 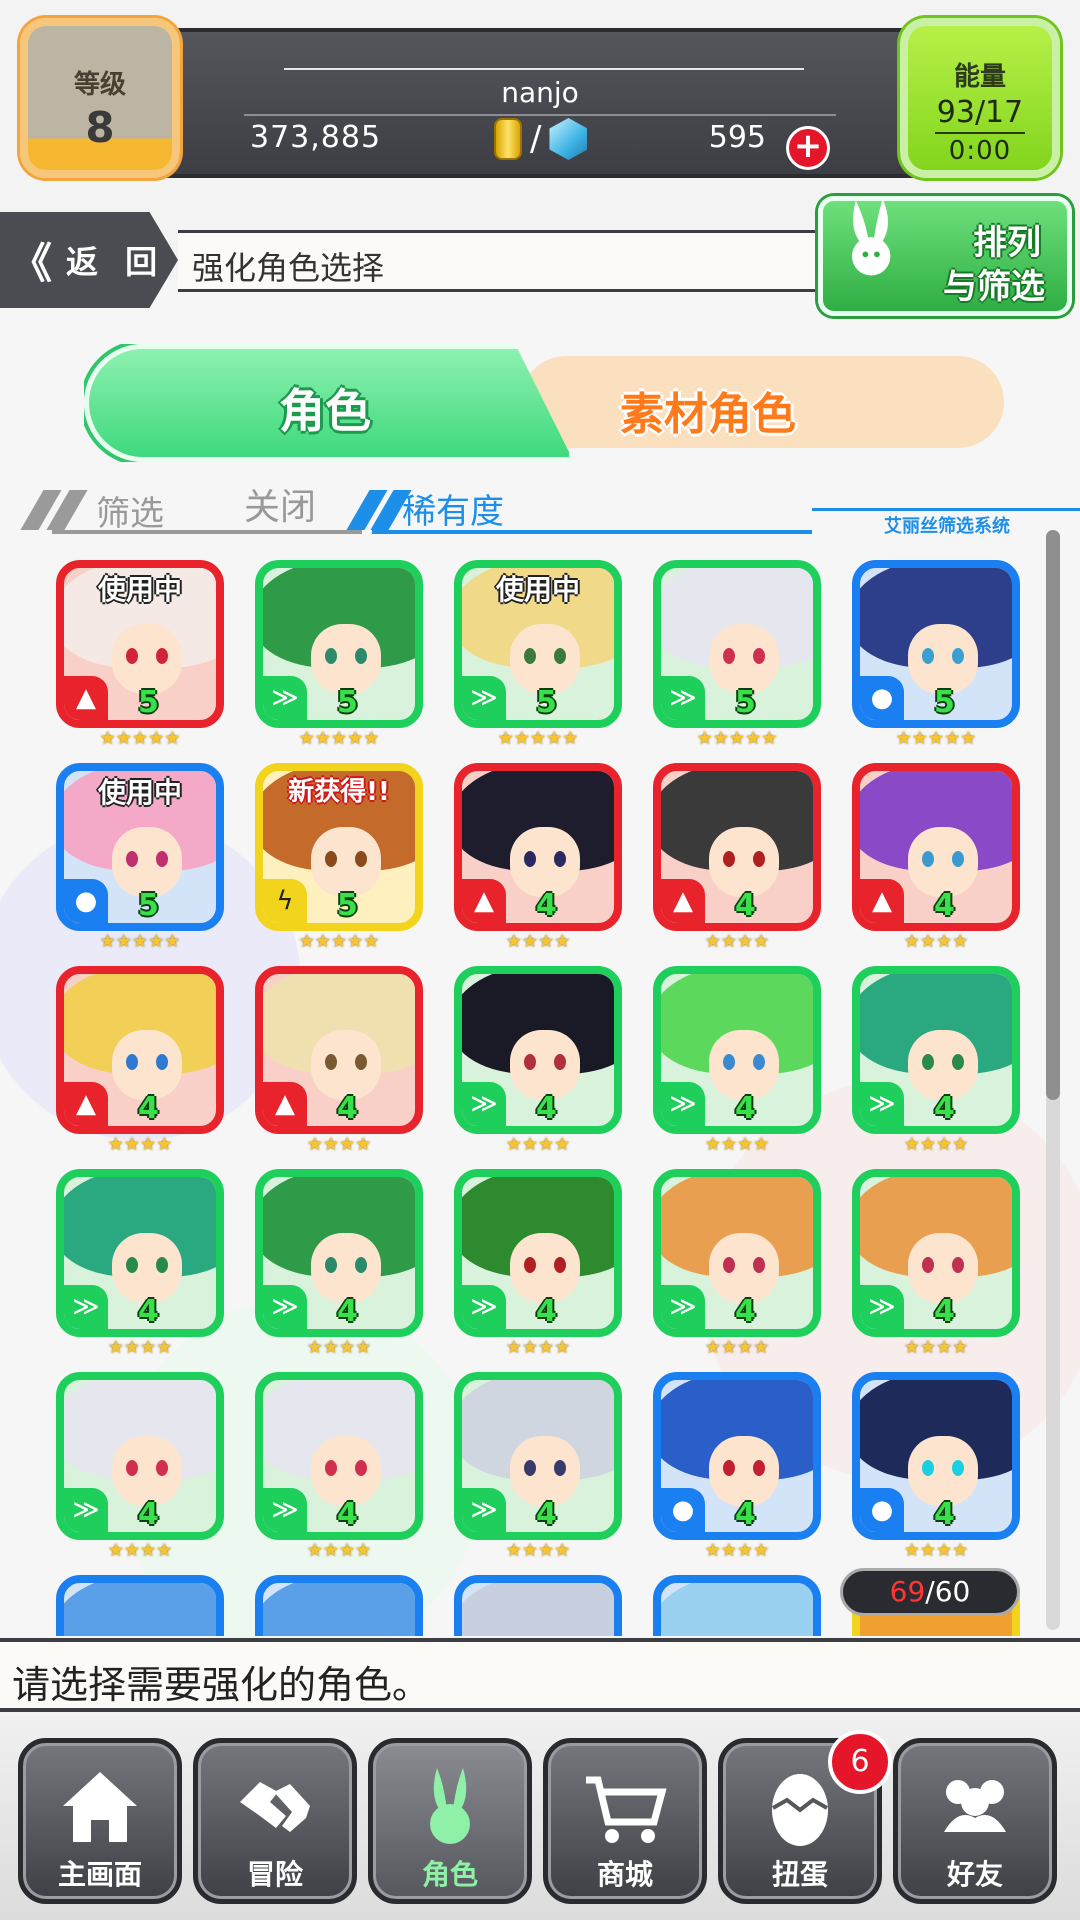 What do you see at coordinates (808, 148) in the screenshot?
I see `add-gems-button: +` at bounding box center [808, 148].